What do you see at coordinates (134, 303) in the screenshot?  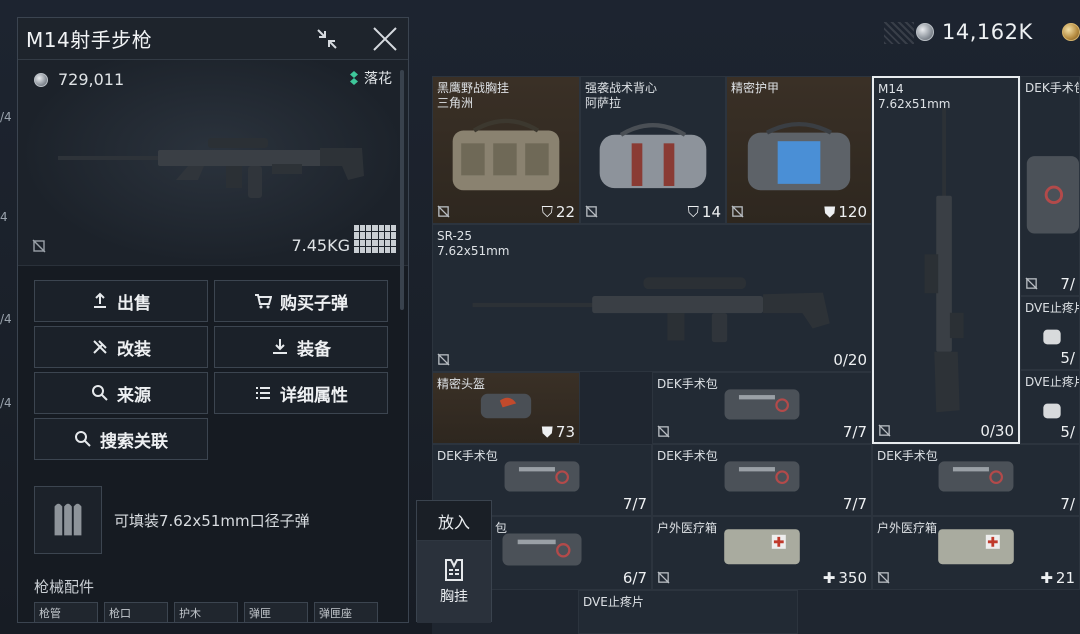 I see `sell-label: 出售` at bounding box center [134, 303].